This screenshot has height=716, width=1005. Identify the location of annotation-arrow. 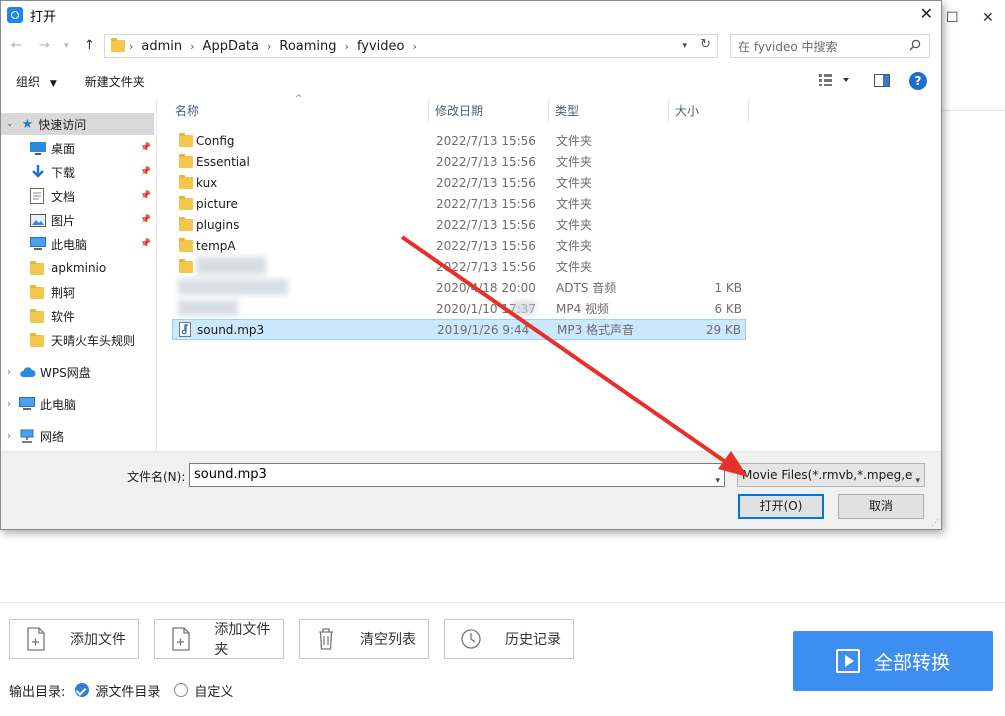
(574, 356).